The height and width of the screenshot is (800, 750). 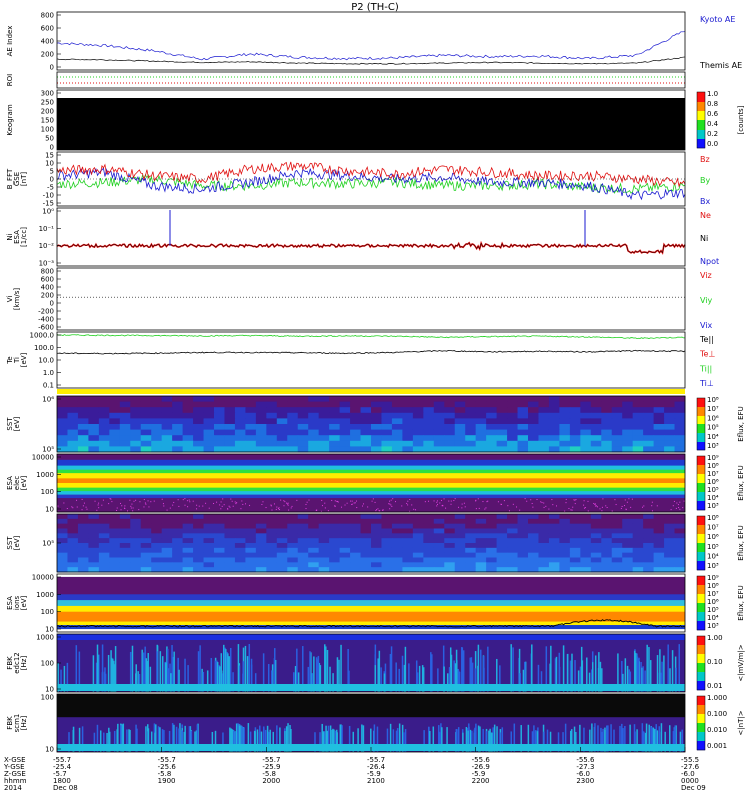 What do you see at coordinates (713, 466) in the screenshot?
I see `colorbar-tick: 10⁸` at bounding box center [713, 466].